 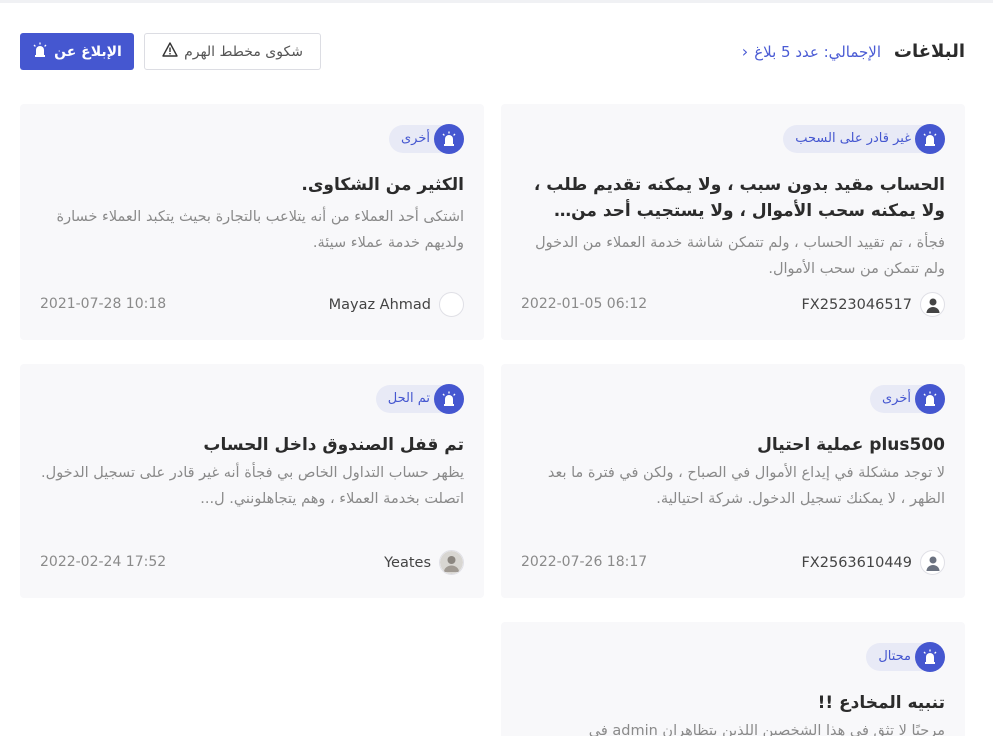 I want to click on complaint-title: تنبيه المخادع !!, so click(x=733, y=703).